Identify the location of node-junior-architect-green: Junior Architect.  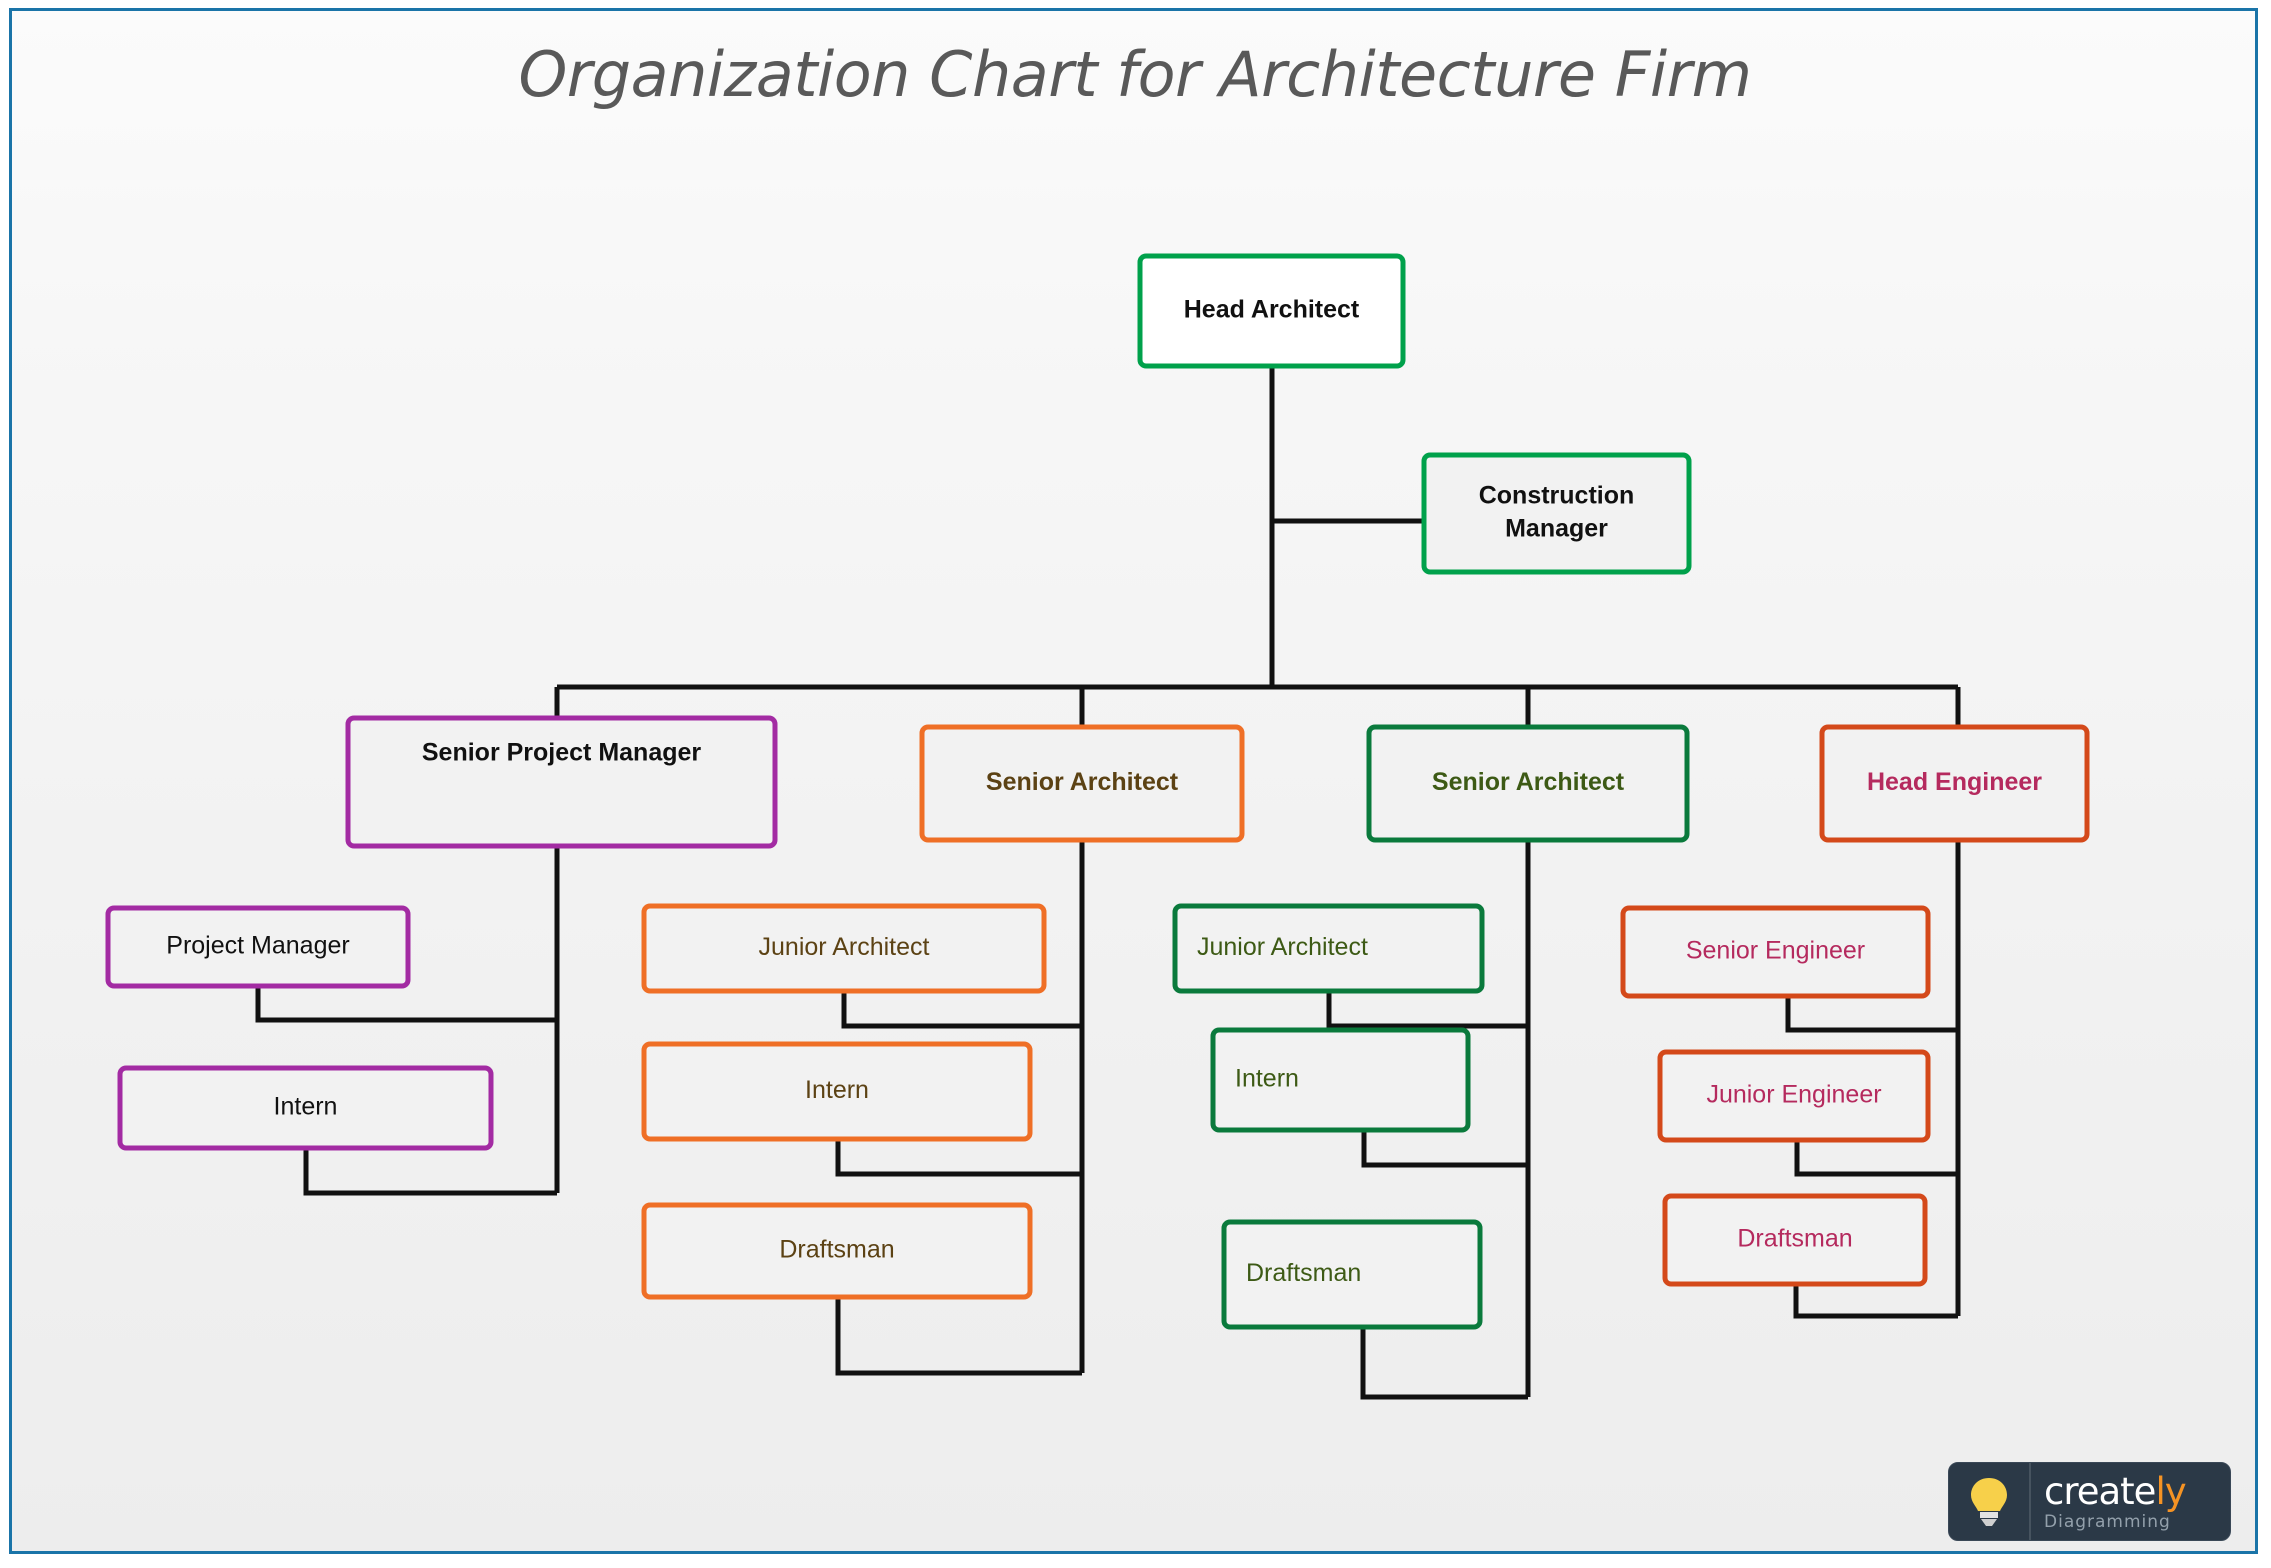
(1328, 948).